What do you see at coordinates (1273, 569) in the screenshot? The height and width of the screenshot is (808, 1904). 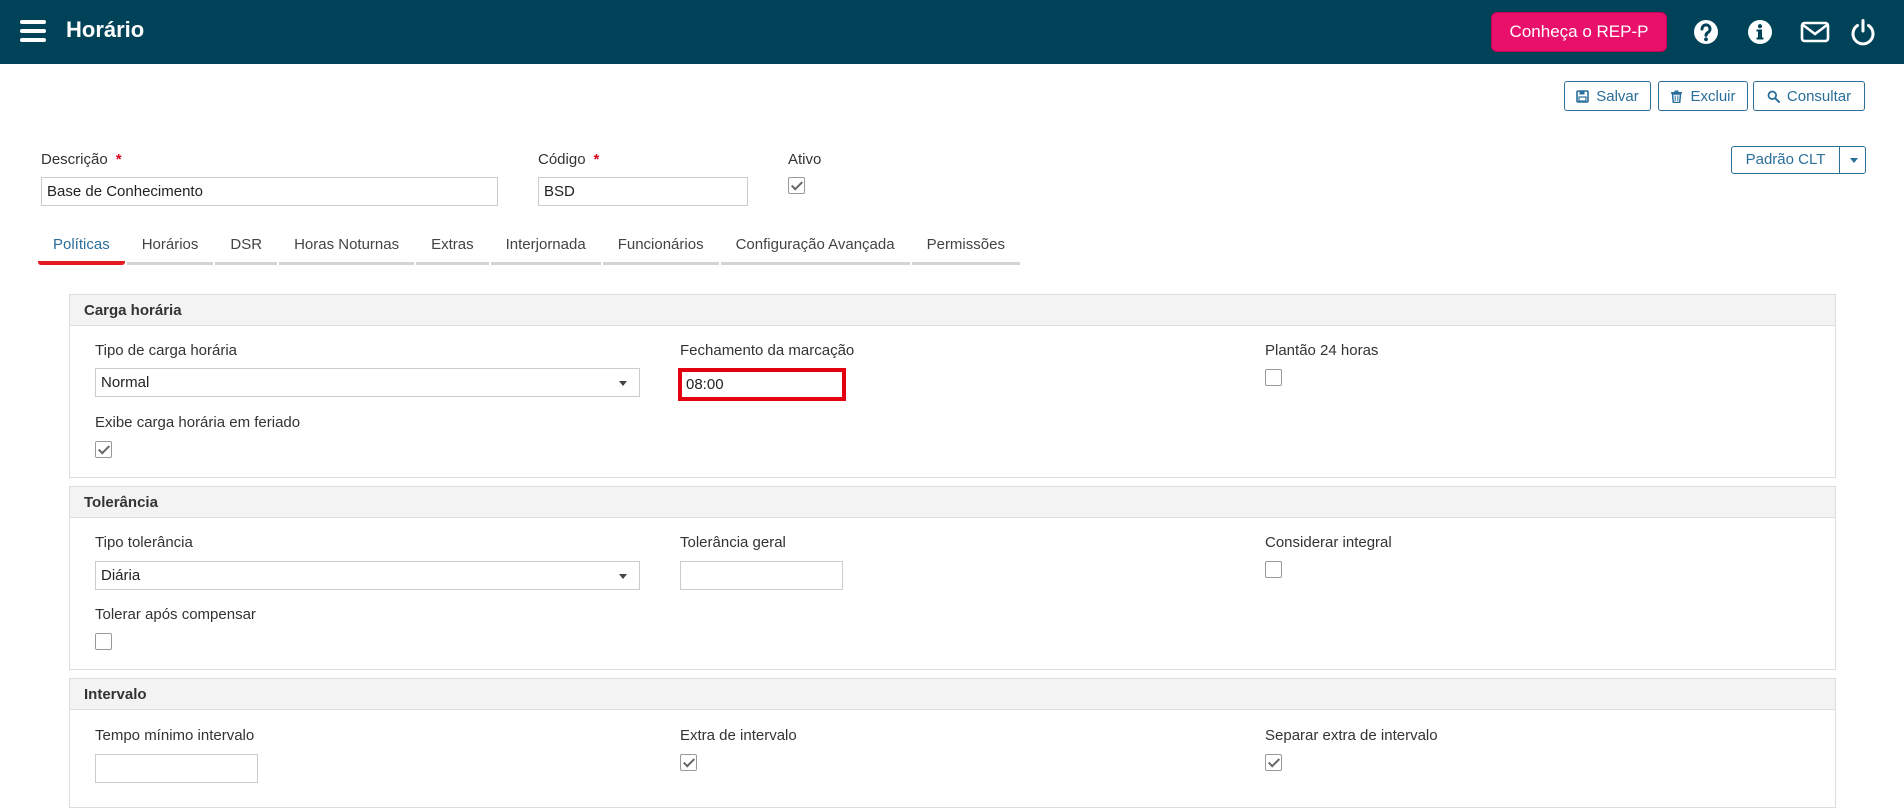 I see `considerar-integral-checkbox` at bounding box center [1273, 569].